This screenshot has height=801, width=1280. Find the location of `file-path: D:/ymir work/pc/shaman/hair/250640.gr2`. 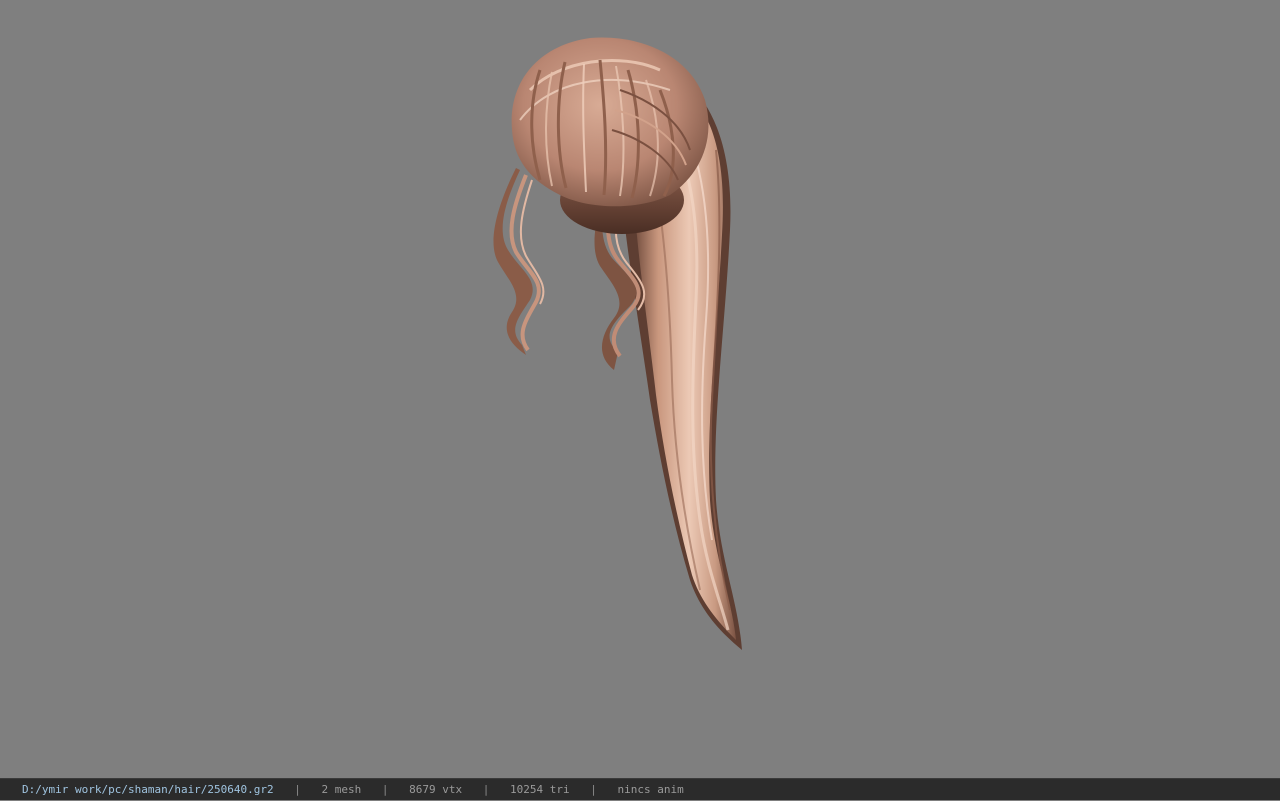

file-path: D:/ymir work/pc/shaman/hair/250640.gr2 is located at coordinates (148, 789).